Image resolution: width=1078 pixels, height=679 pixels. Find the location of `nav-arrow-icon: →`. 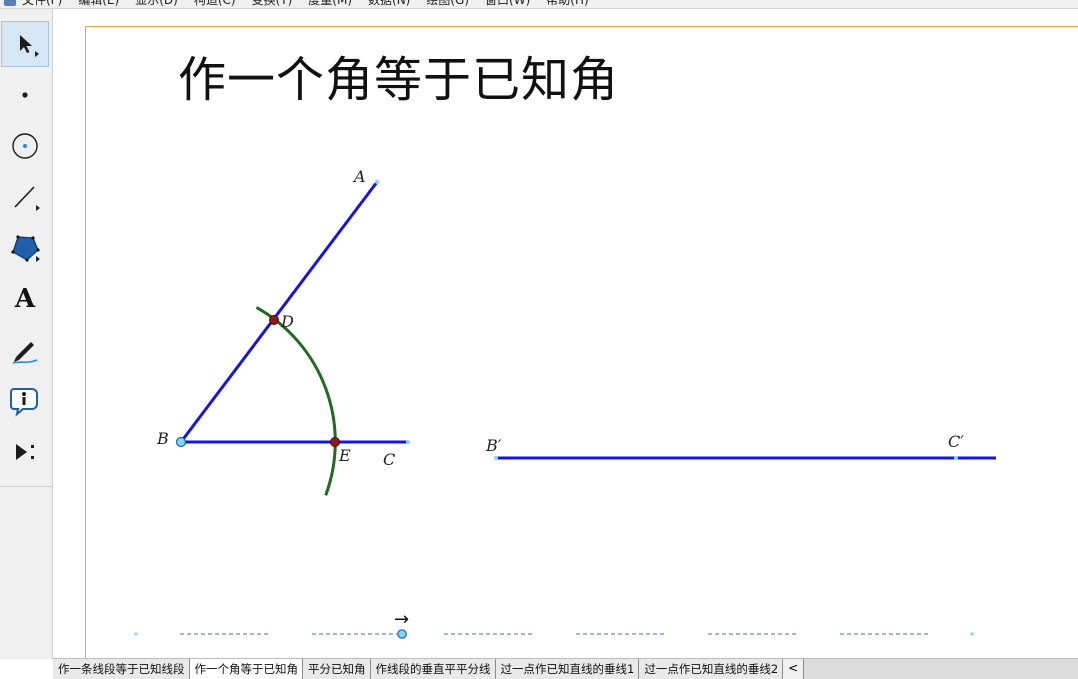

nav-arrow-icon: → is located at coordinates (401, 619).